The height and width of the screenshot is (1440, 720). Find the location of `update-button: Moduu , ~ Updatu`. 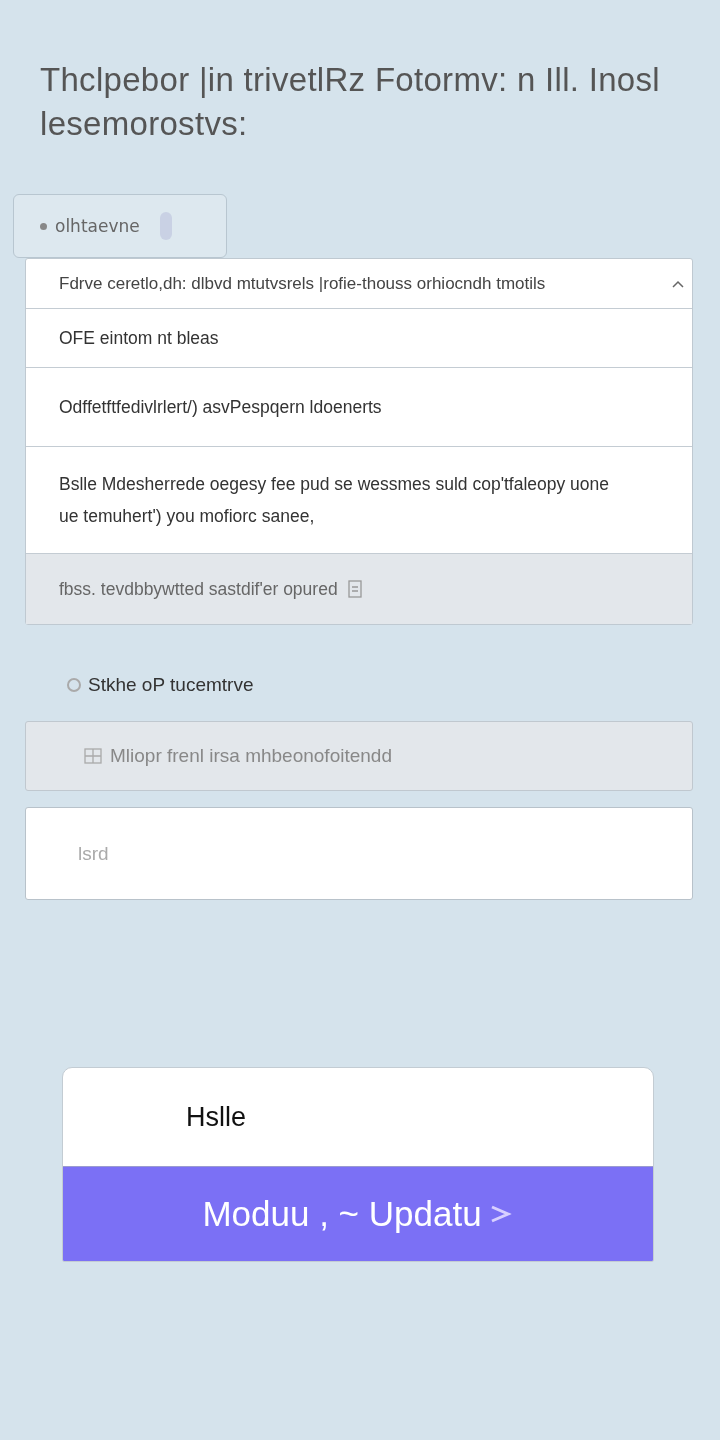

update-button: Moduu , ~ Updatu is located at coordinates (358, 1213).